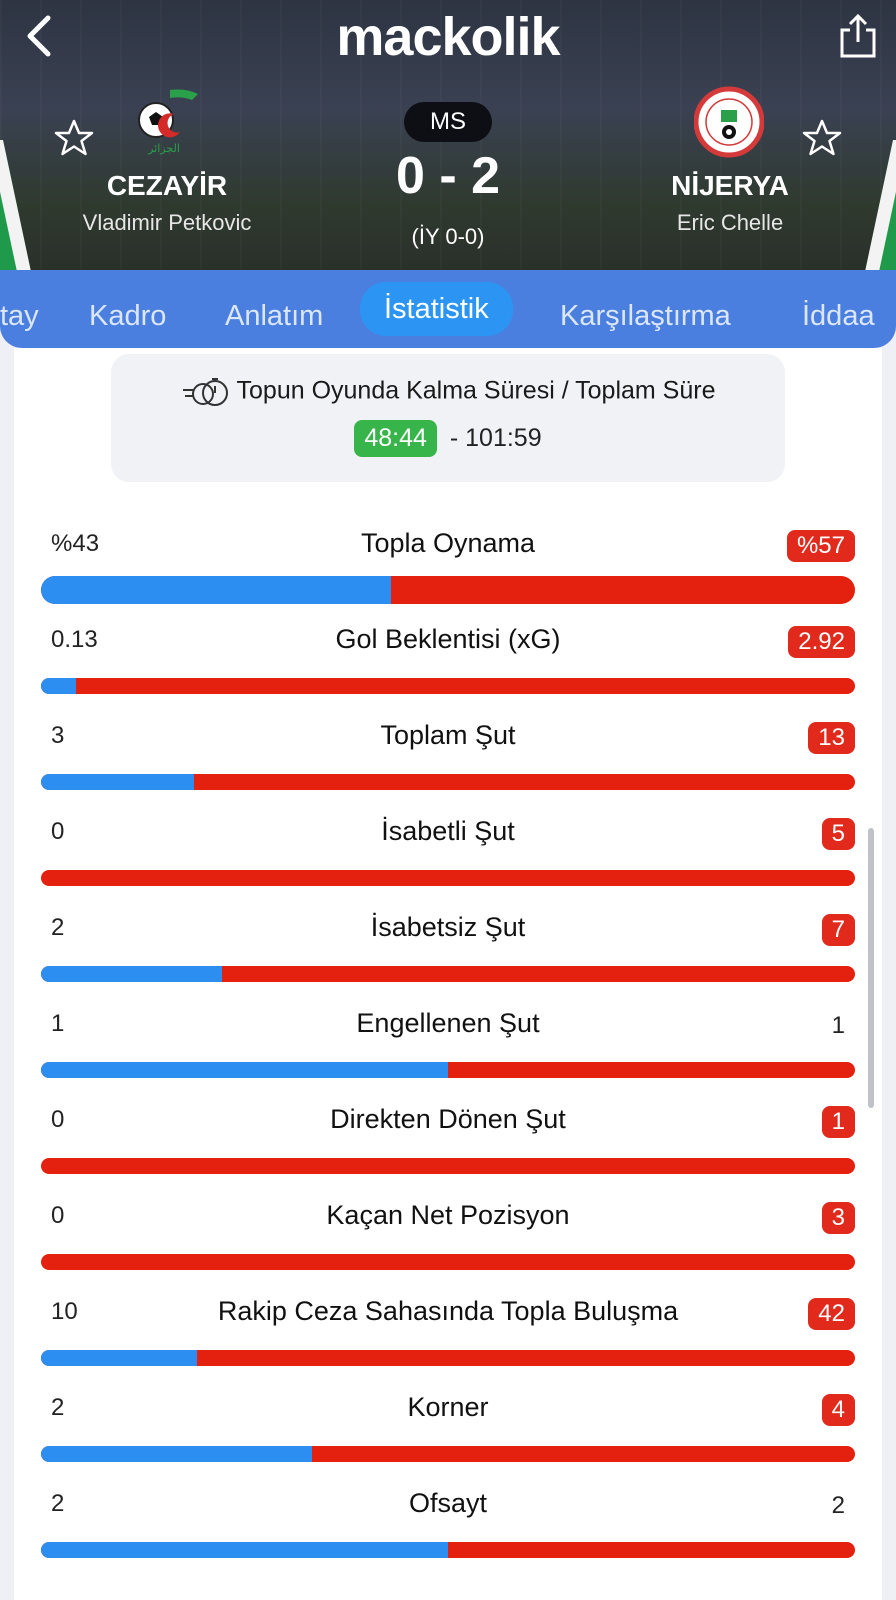 Image resolution: width=896 pixels, height=1600 pixels. Describe the element at coordinates (448, 176) in the screenshot. I see `match-score: 0 - 2` at that location.